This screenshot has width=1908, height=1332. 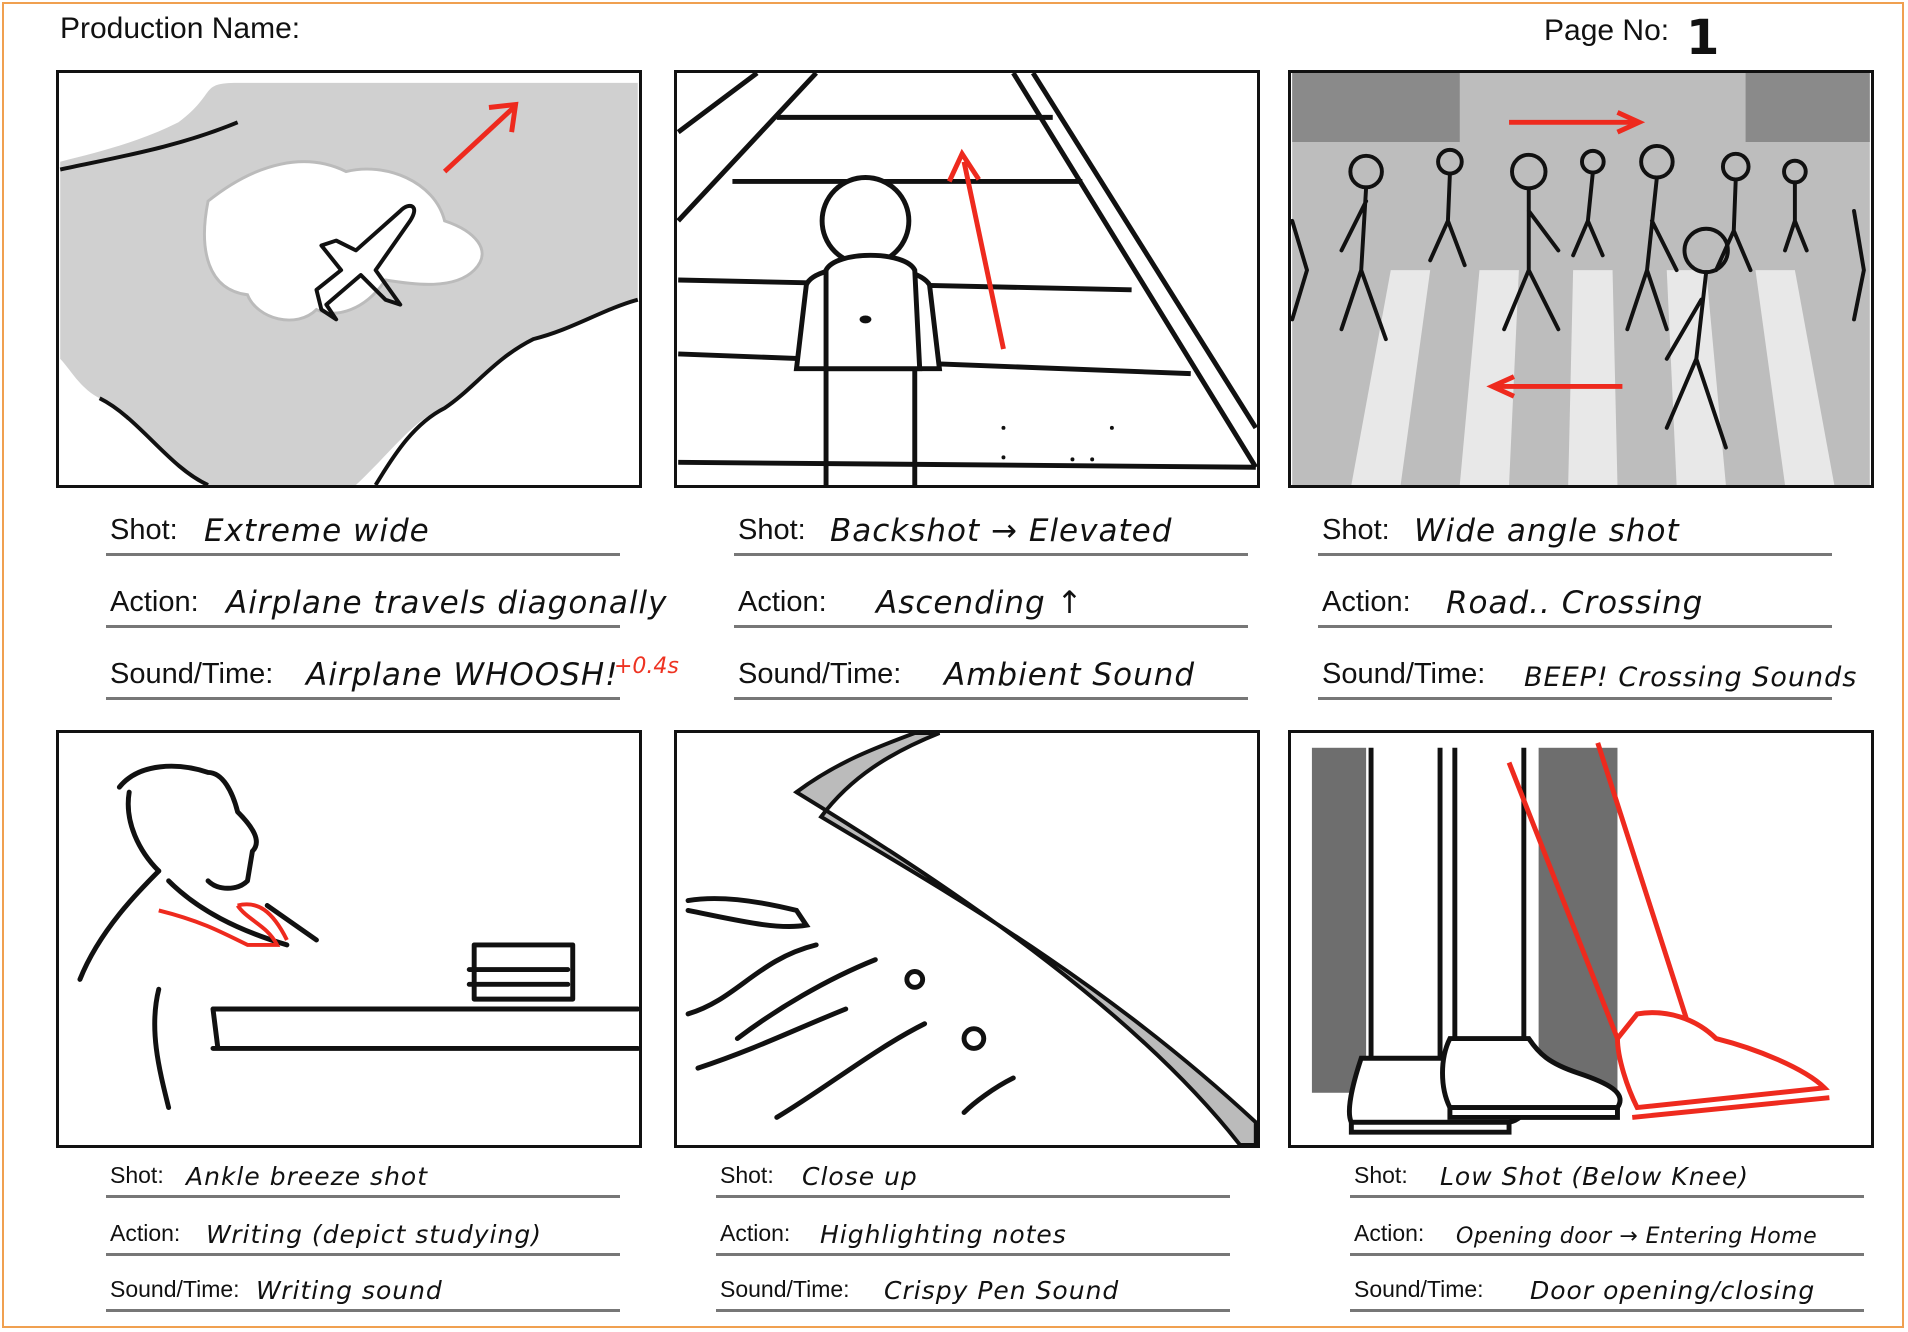 What do you see at coordinates (973, 1170) in the screenshot?
I see `panel-5-shot-row: Shot: Close up` at bounding box center [973, 1170].